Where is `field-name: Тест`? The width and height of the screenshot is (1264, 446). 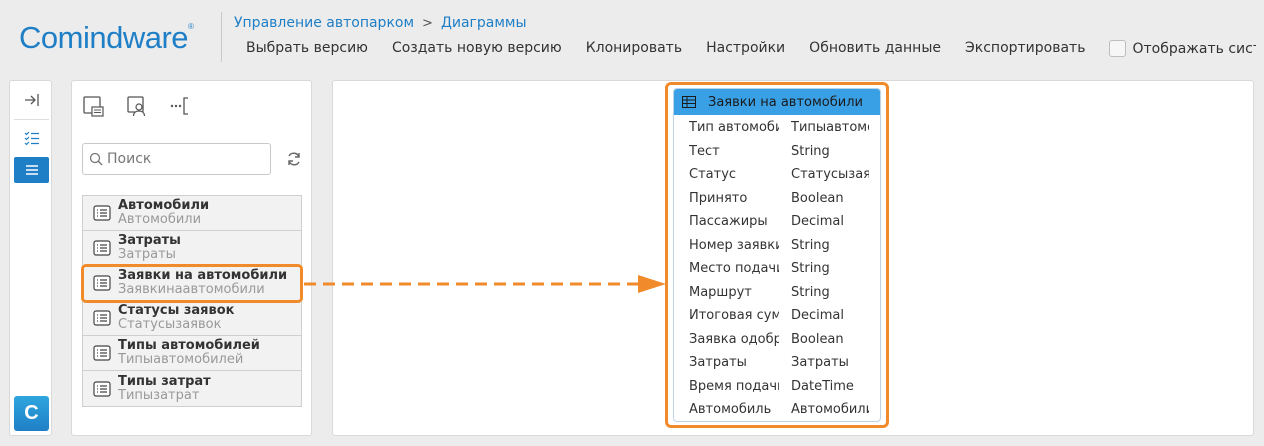 field-name: Тест is located at coordinates (704, 151).